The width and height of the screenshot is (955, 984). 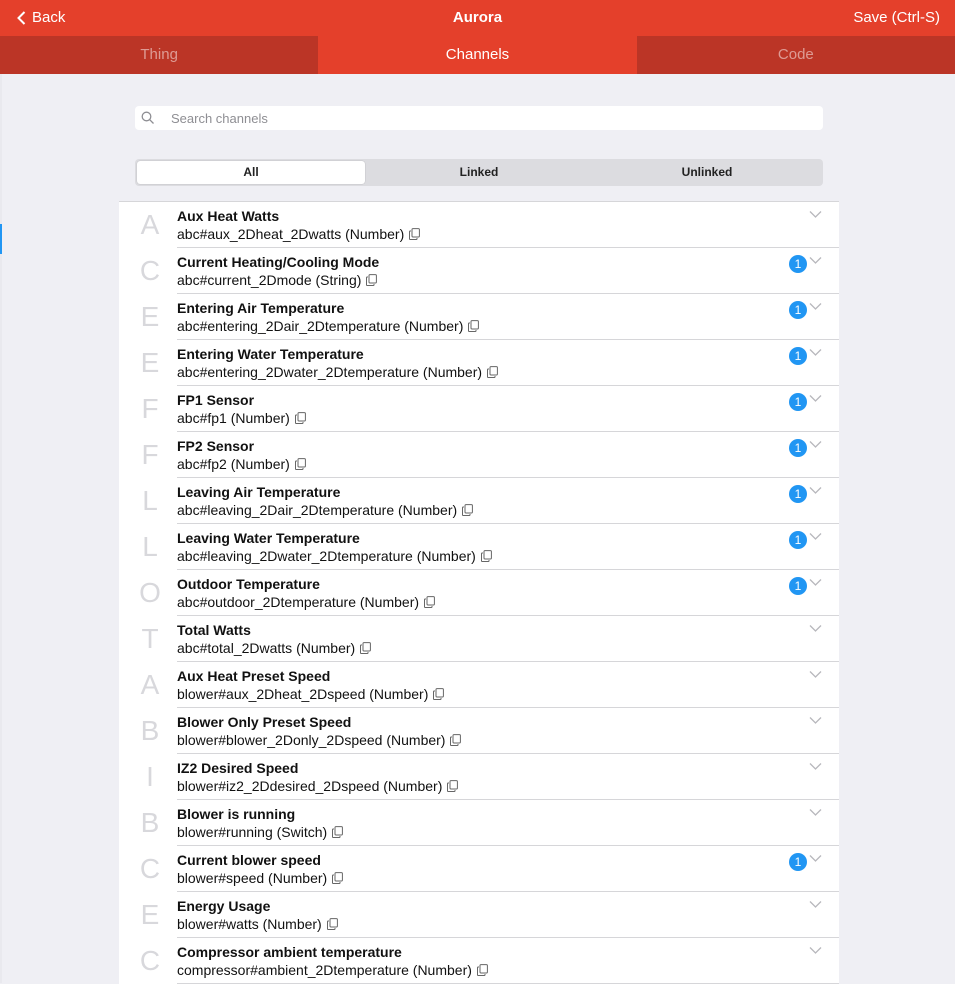 What do you see at coordinates (249, 924) in the screenshot?
I see `channel-uid: blower#watts (Number)` at bounding box center [249, 924].